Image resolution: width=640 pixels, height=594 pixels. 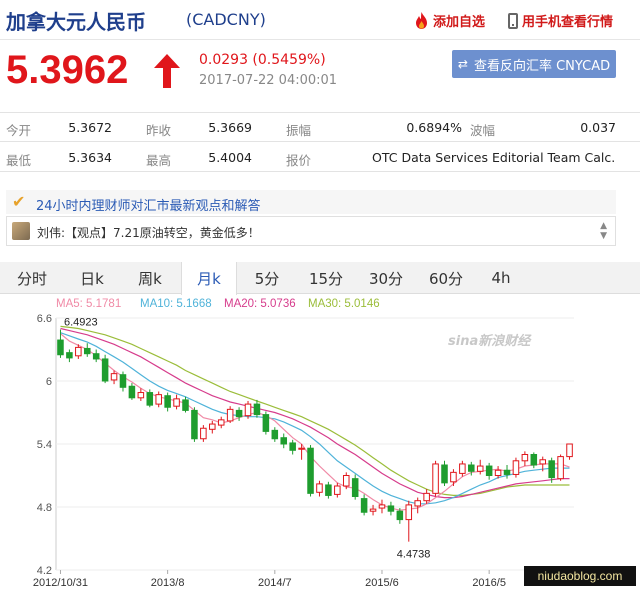 What do you see at coordinates (534, 64) in the screenshot?
I see `reverse-rate-button: ⇄ 查看反向汇率 CNYCAD` at bounding box center [534, 64].